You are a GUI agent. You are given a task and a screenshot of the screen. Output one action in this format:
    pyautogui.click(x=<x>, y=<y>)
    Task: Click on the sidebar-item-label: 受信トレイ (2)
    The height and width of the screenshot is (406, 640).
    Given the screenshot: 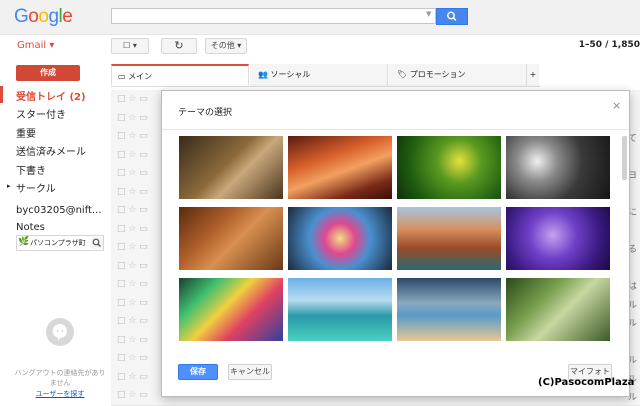 What is the action you would take?
    pyautogui.click(x=51, y=97)
    